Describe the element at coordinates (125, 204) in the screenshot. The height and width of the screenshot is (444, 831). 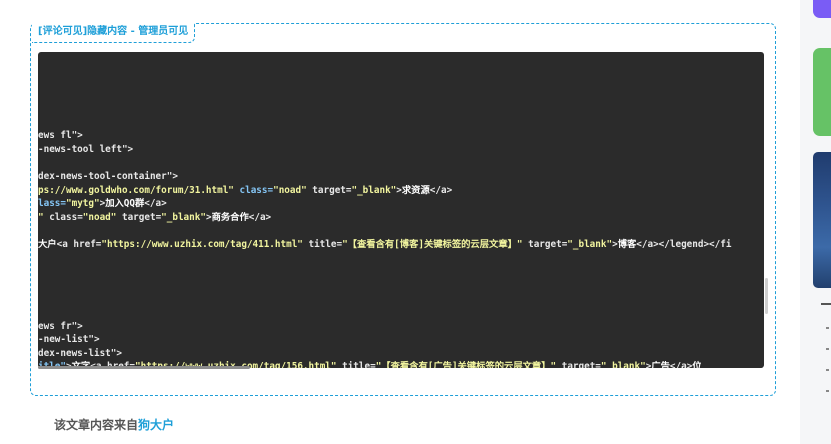
I see `code-token: 加入QQ群` at that location.